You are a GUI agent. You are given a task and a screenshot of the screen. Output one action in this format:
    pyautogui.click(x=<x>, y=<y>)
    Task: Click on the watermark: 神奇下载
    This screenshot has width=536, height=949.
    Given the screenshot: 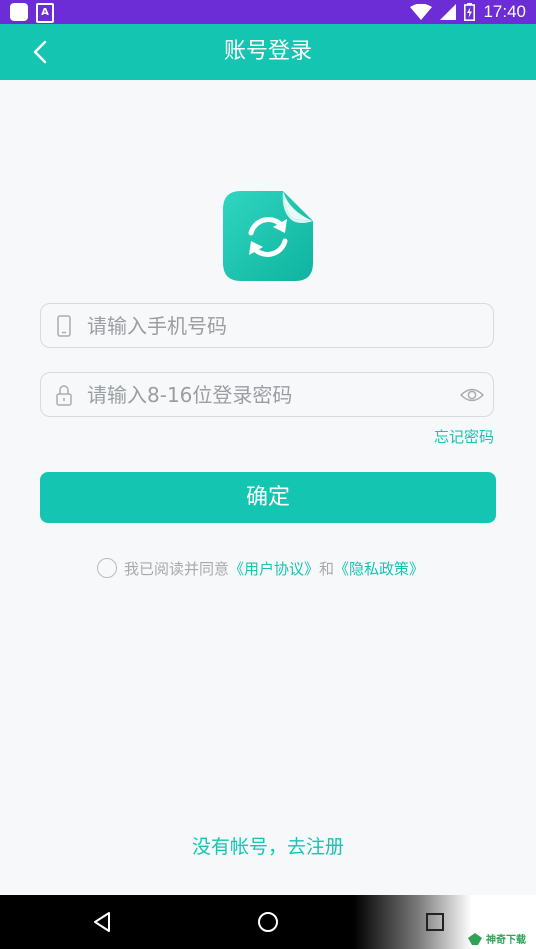 What is the action you would take?
    pyautogui.click(x=497, y=938)
    